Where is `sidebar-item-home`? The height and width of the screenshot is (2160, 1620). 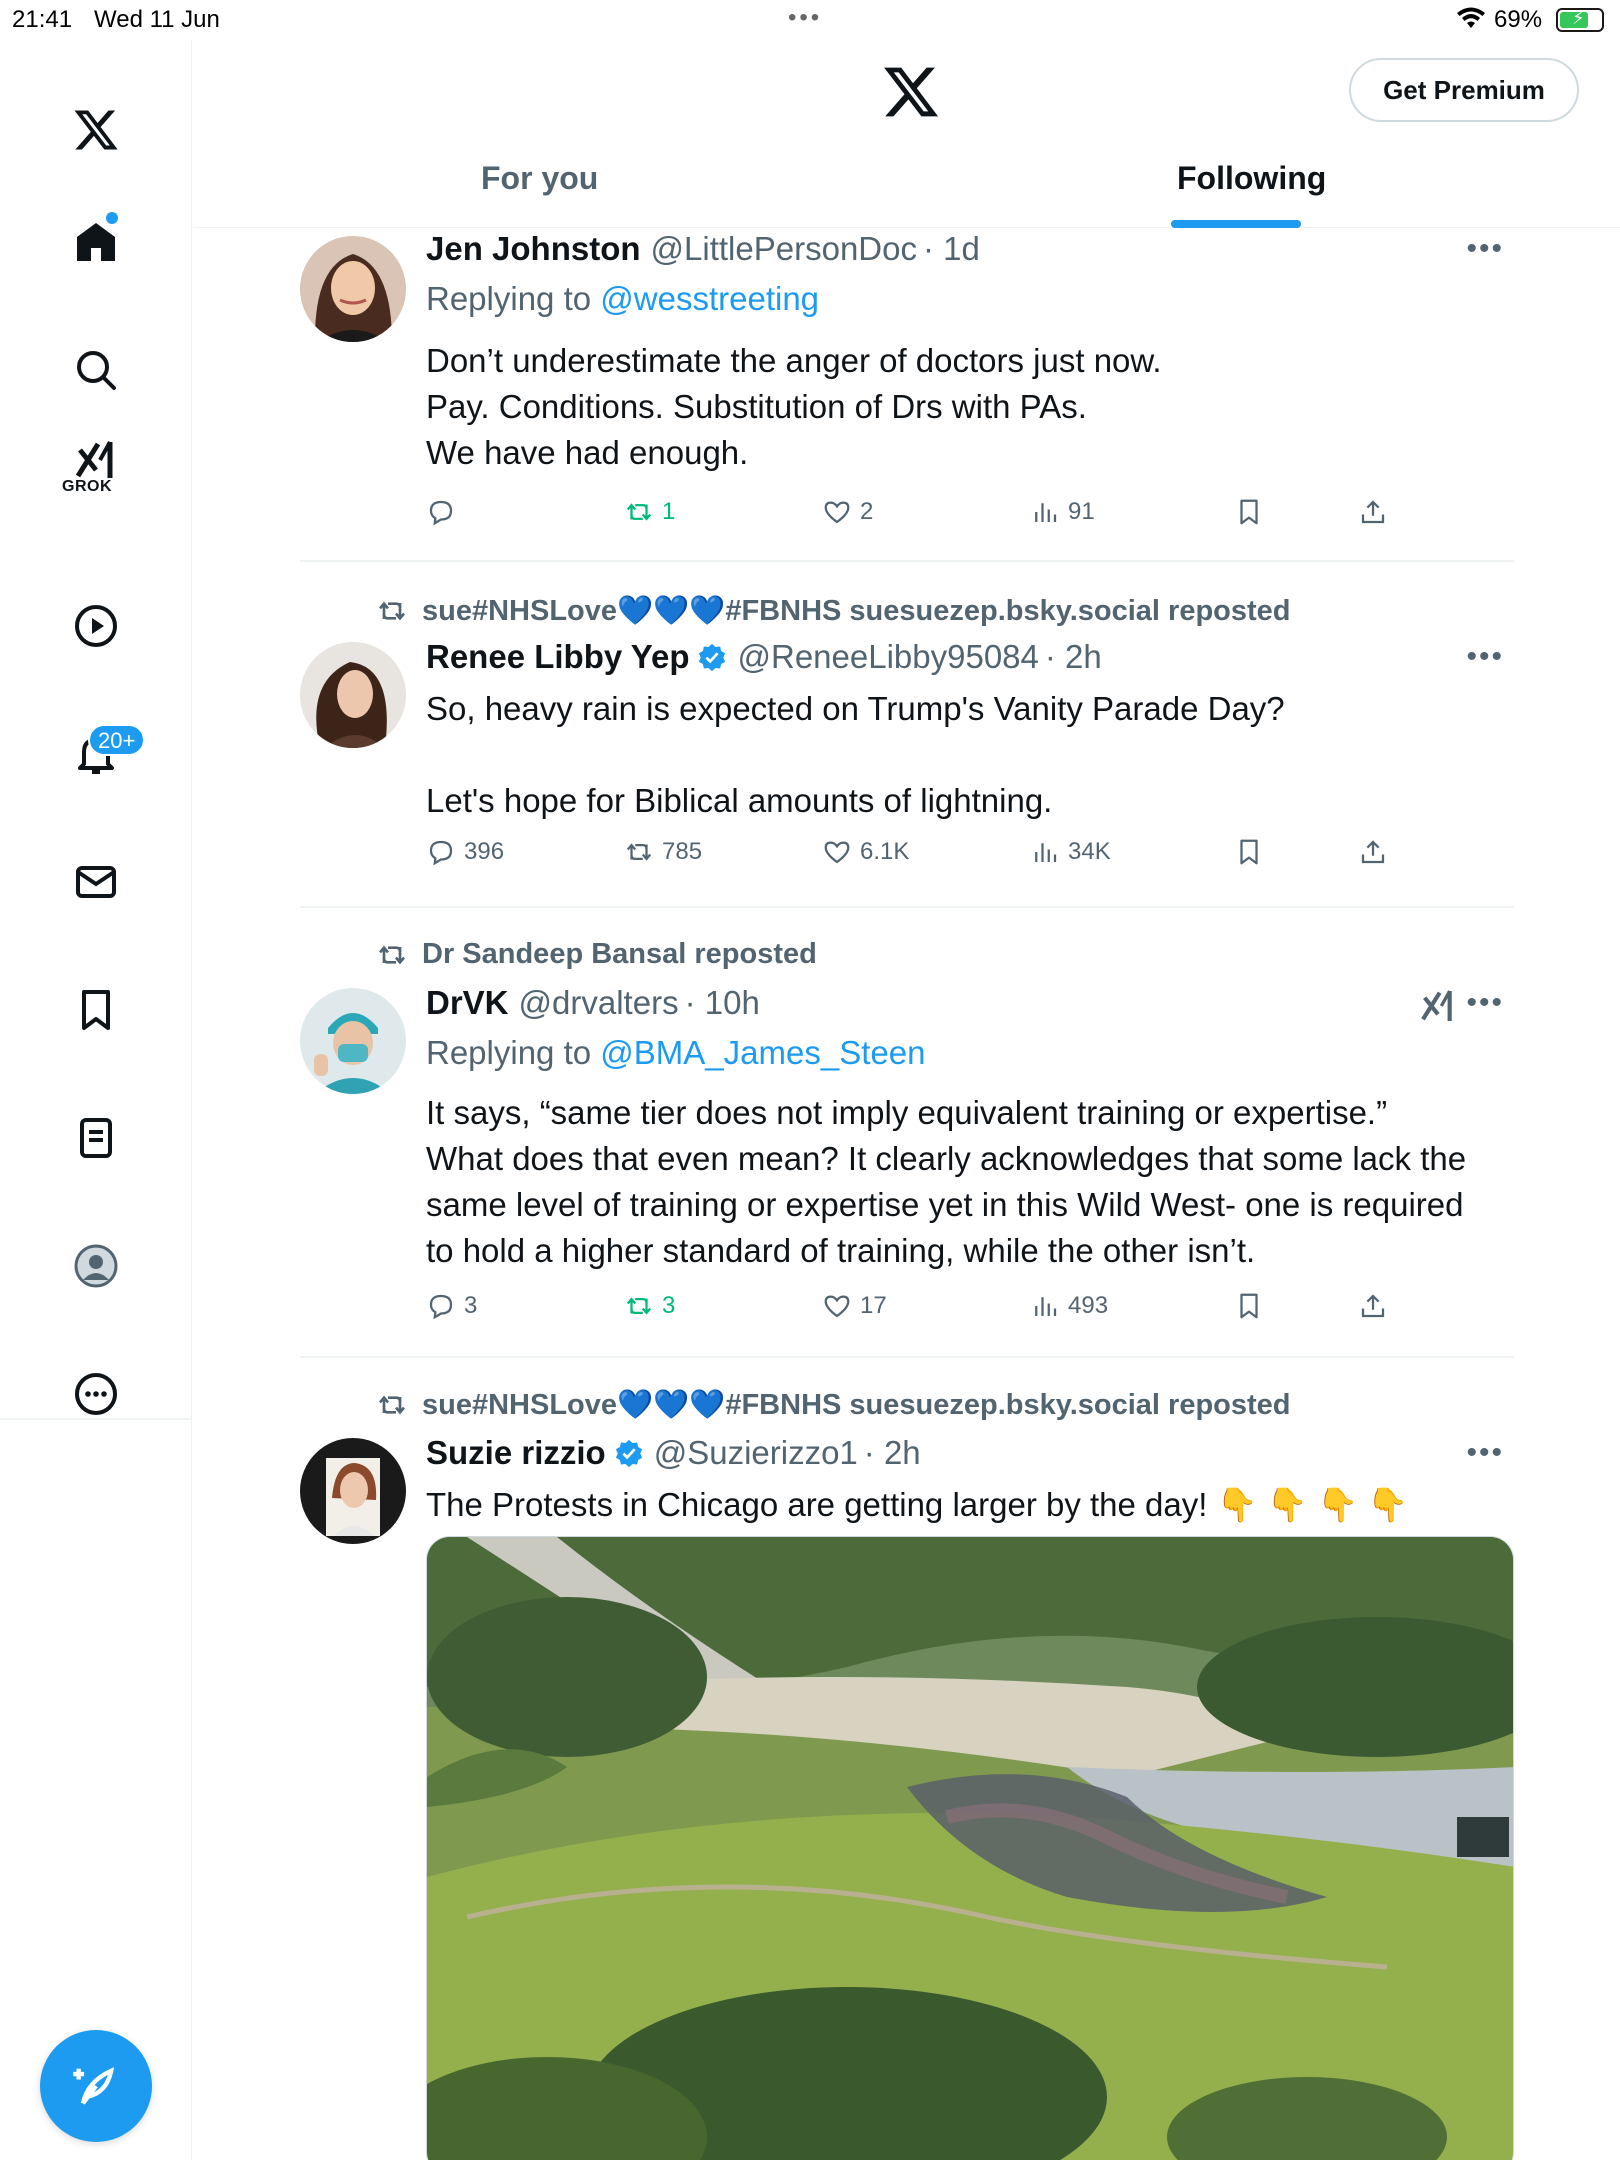
sidebar-item-home is located at coordinates (96, 242).